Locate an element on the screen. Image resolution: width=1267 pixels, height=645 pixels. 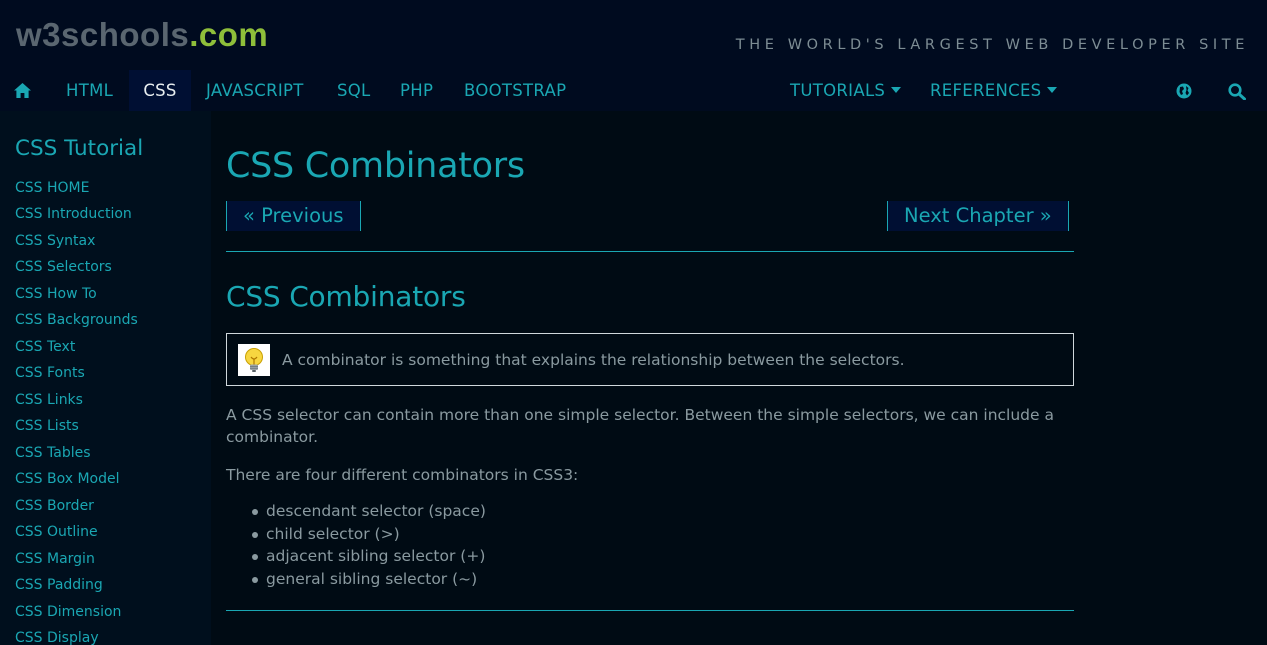
page-title: CSS Combinators is located at coordinates (375, 166).